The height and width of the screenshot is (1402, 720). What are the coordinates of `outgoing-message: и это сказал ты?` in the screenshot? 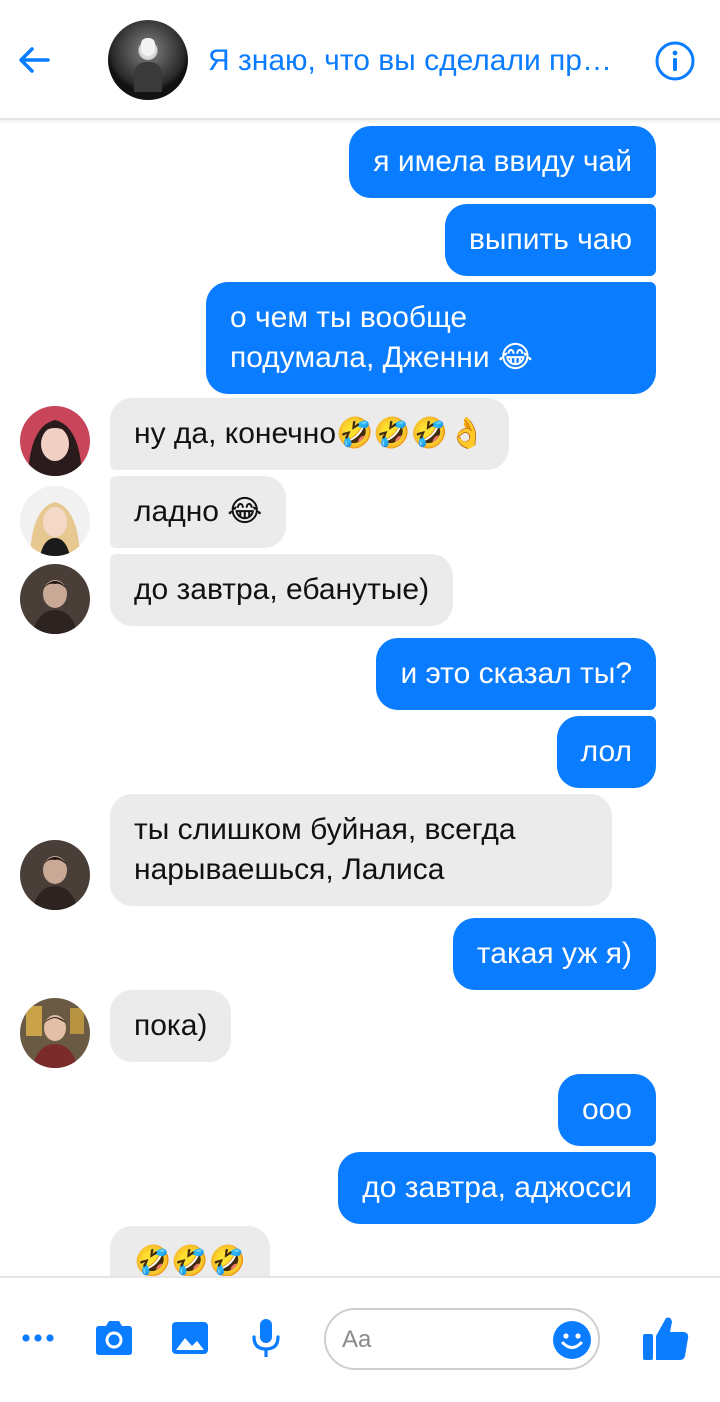 It's located at (516, 674).